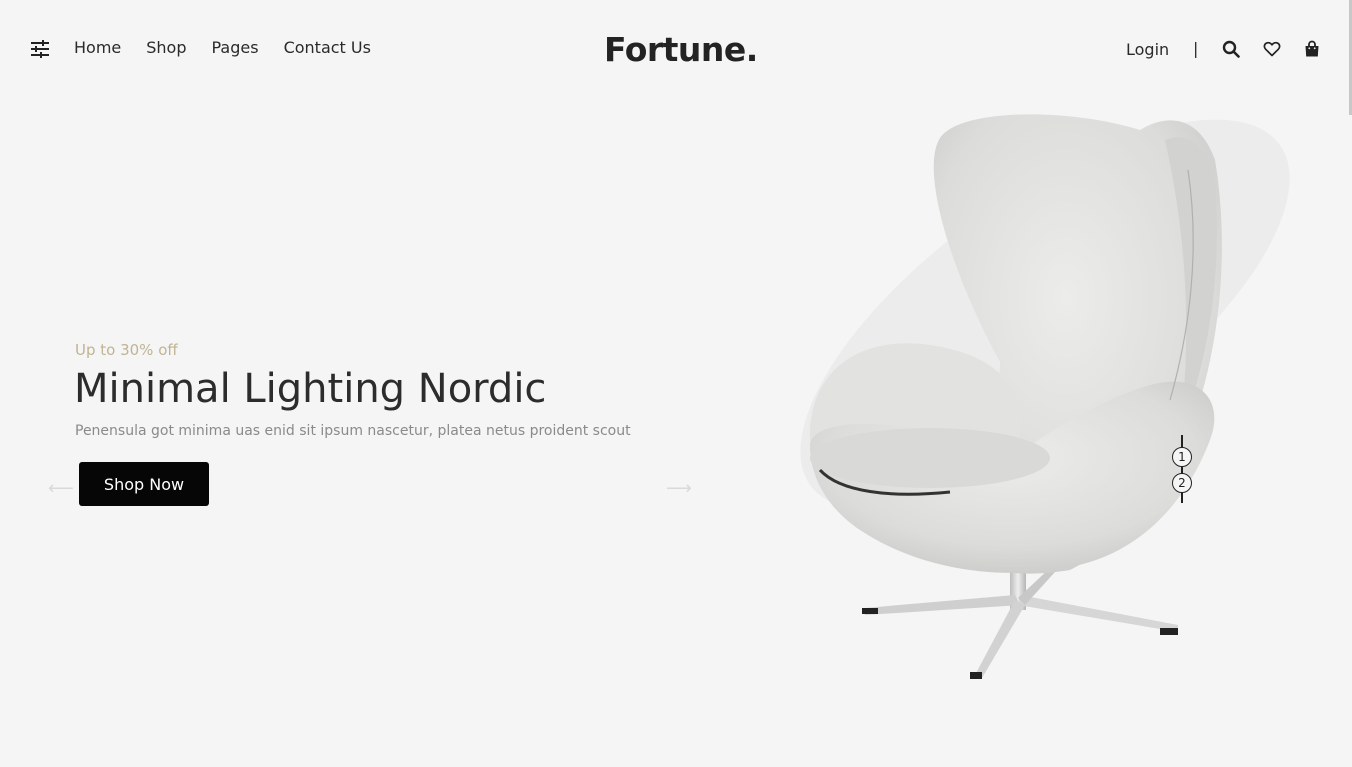  Describe the element at coordinates (1182, 457) in the screenshot. I see `slide-dot-1: 1` at that location.